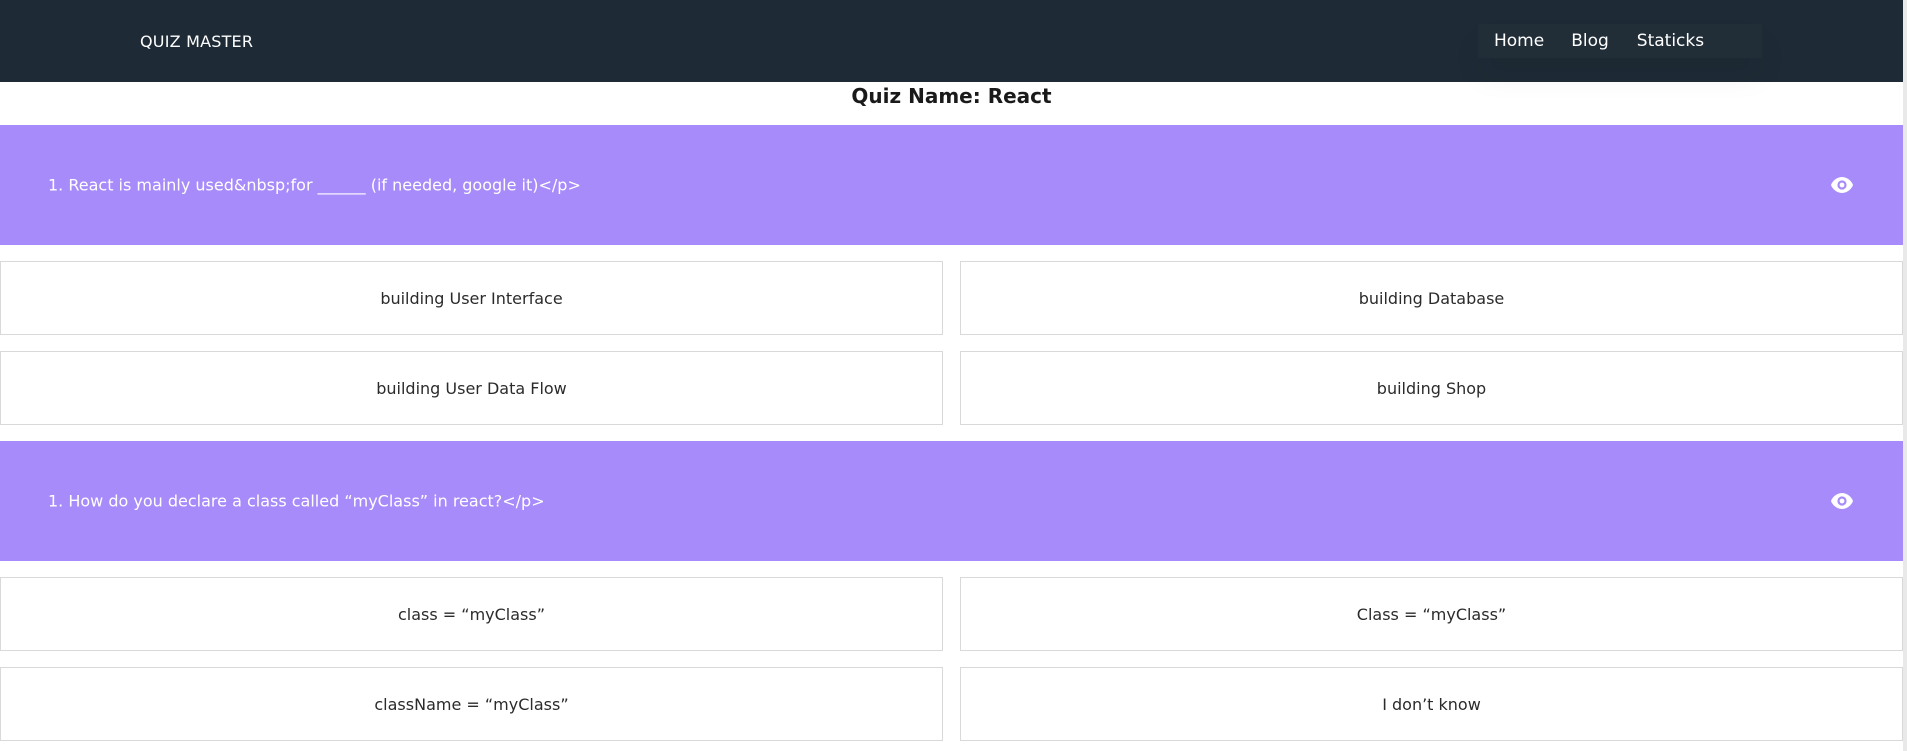 The height and width of the screenshot is (751, 1907). Describe the element at coordinates (1620, 41) in the screenshot. I see `nav-links: Home Blog Staticks` at that location.